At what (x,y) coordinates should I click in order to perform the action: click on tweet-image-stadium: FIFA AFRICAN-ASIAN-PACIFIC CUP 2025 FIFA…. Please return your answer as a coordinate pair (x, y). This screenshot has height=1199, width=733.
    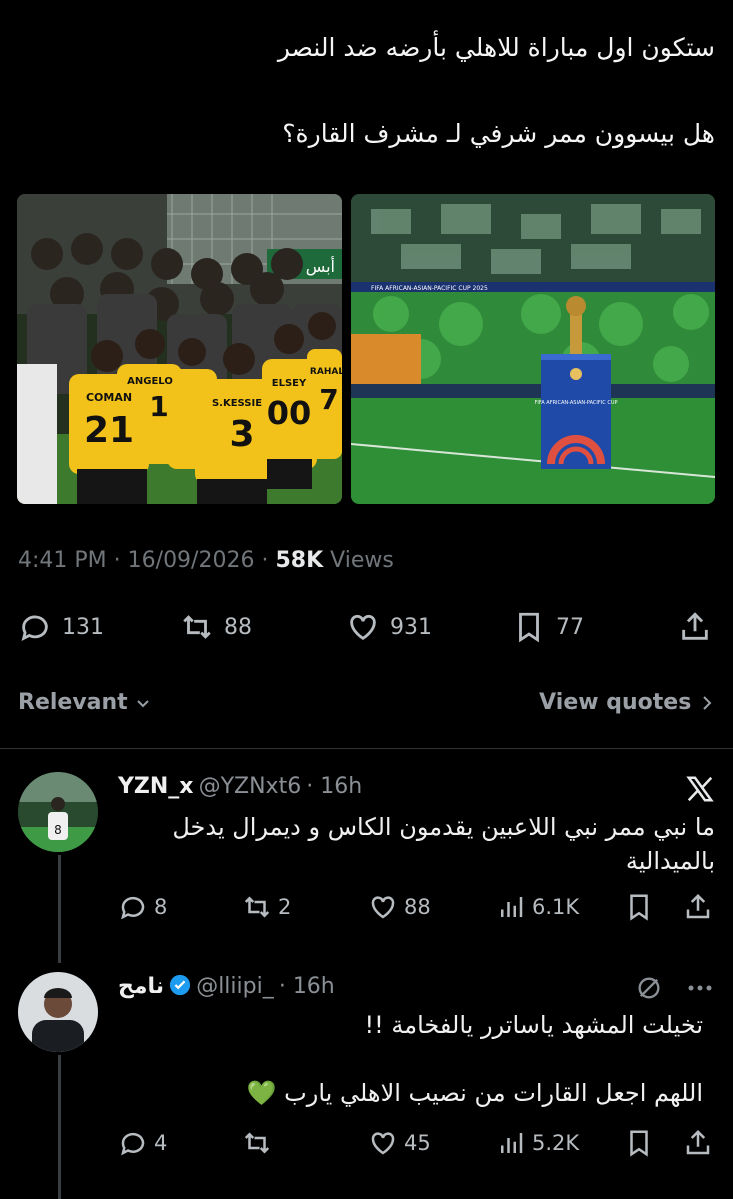
    Looking at the image, I should click on (533, 349).